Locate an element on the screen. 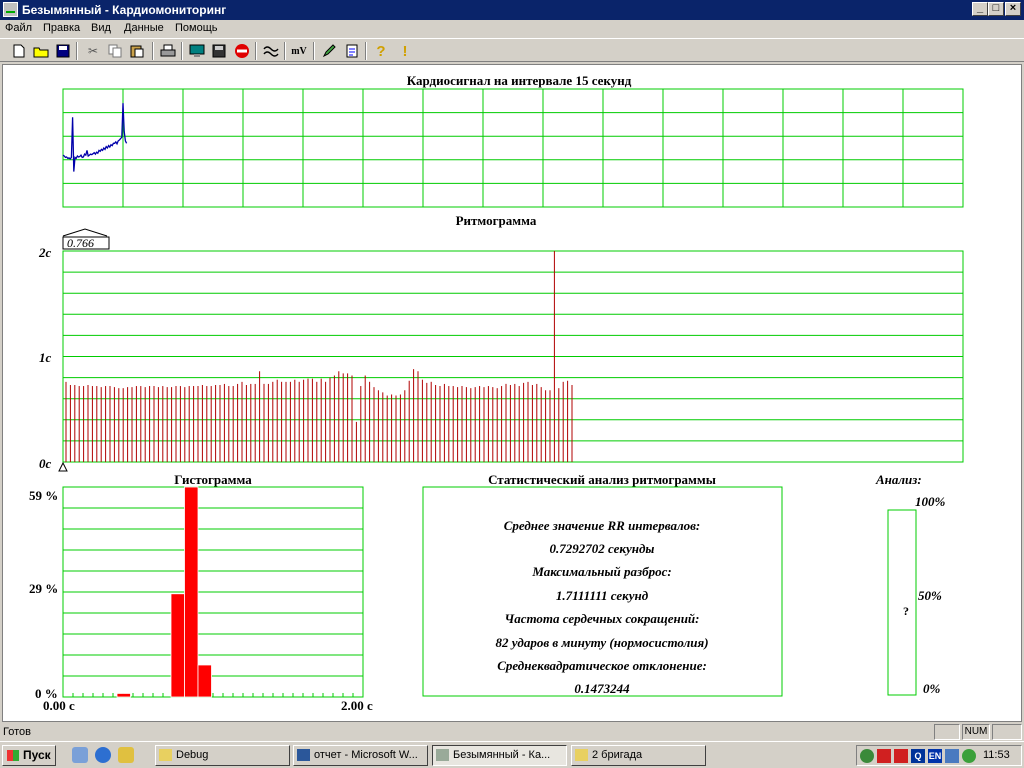 This screenshot has height=768, width=1024. hist-x-tick: 0.00 с is located at coordinates (59, 705).